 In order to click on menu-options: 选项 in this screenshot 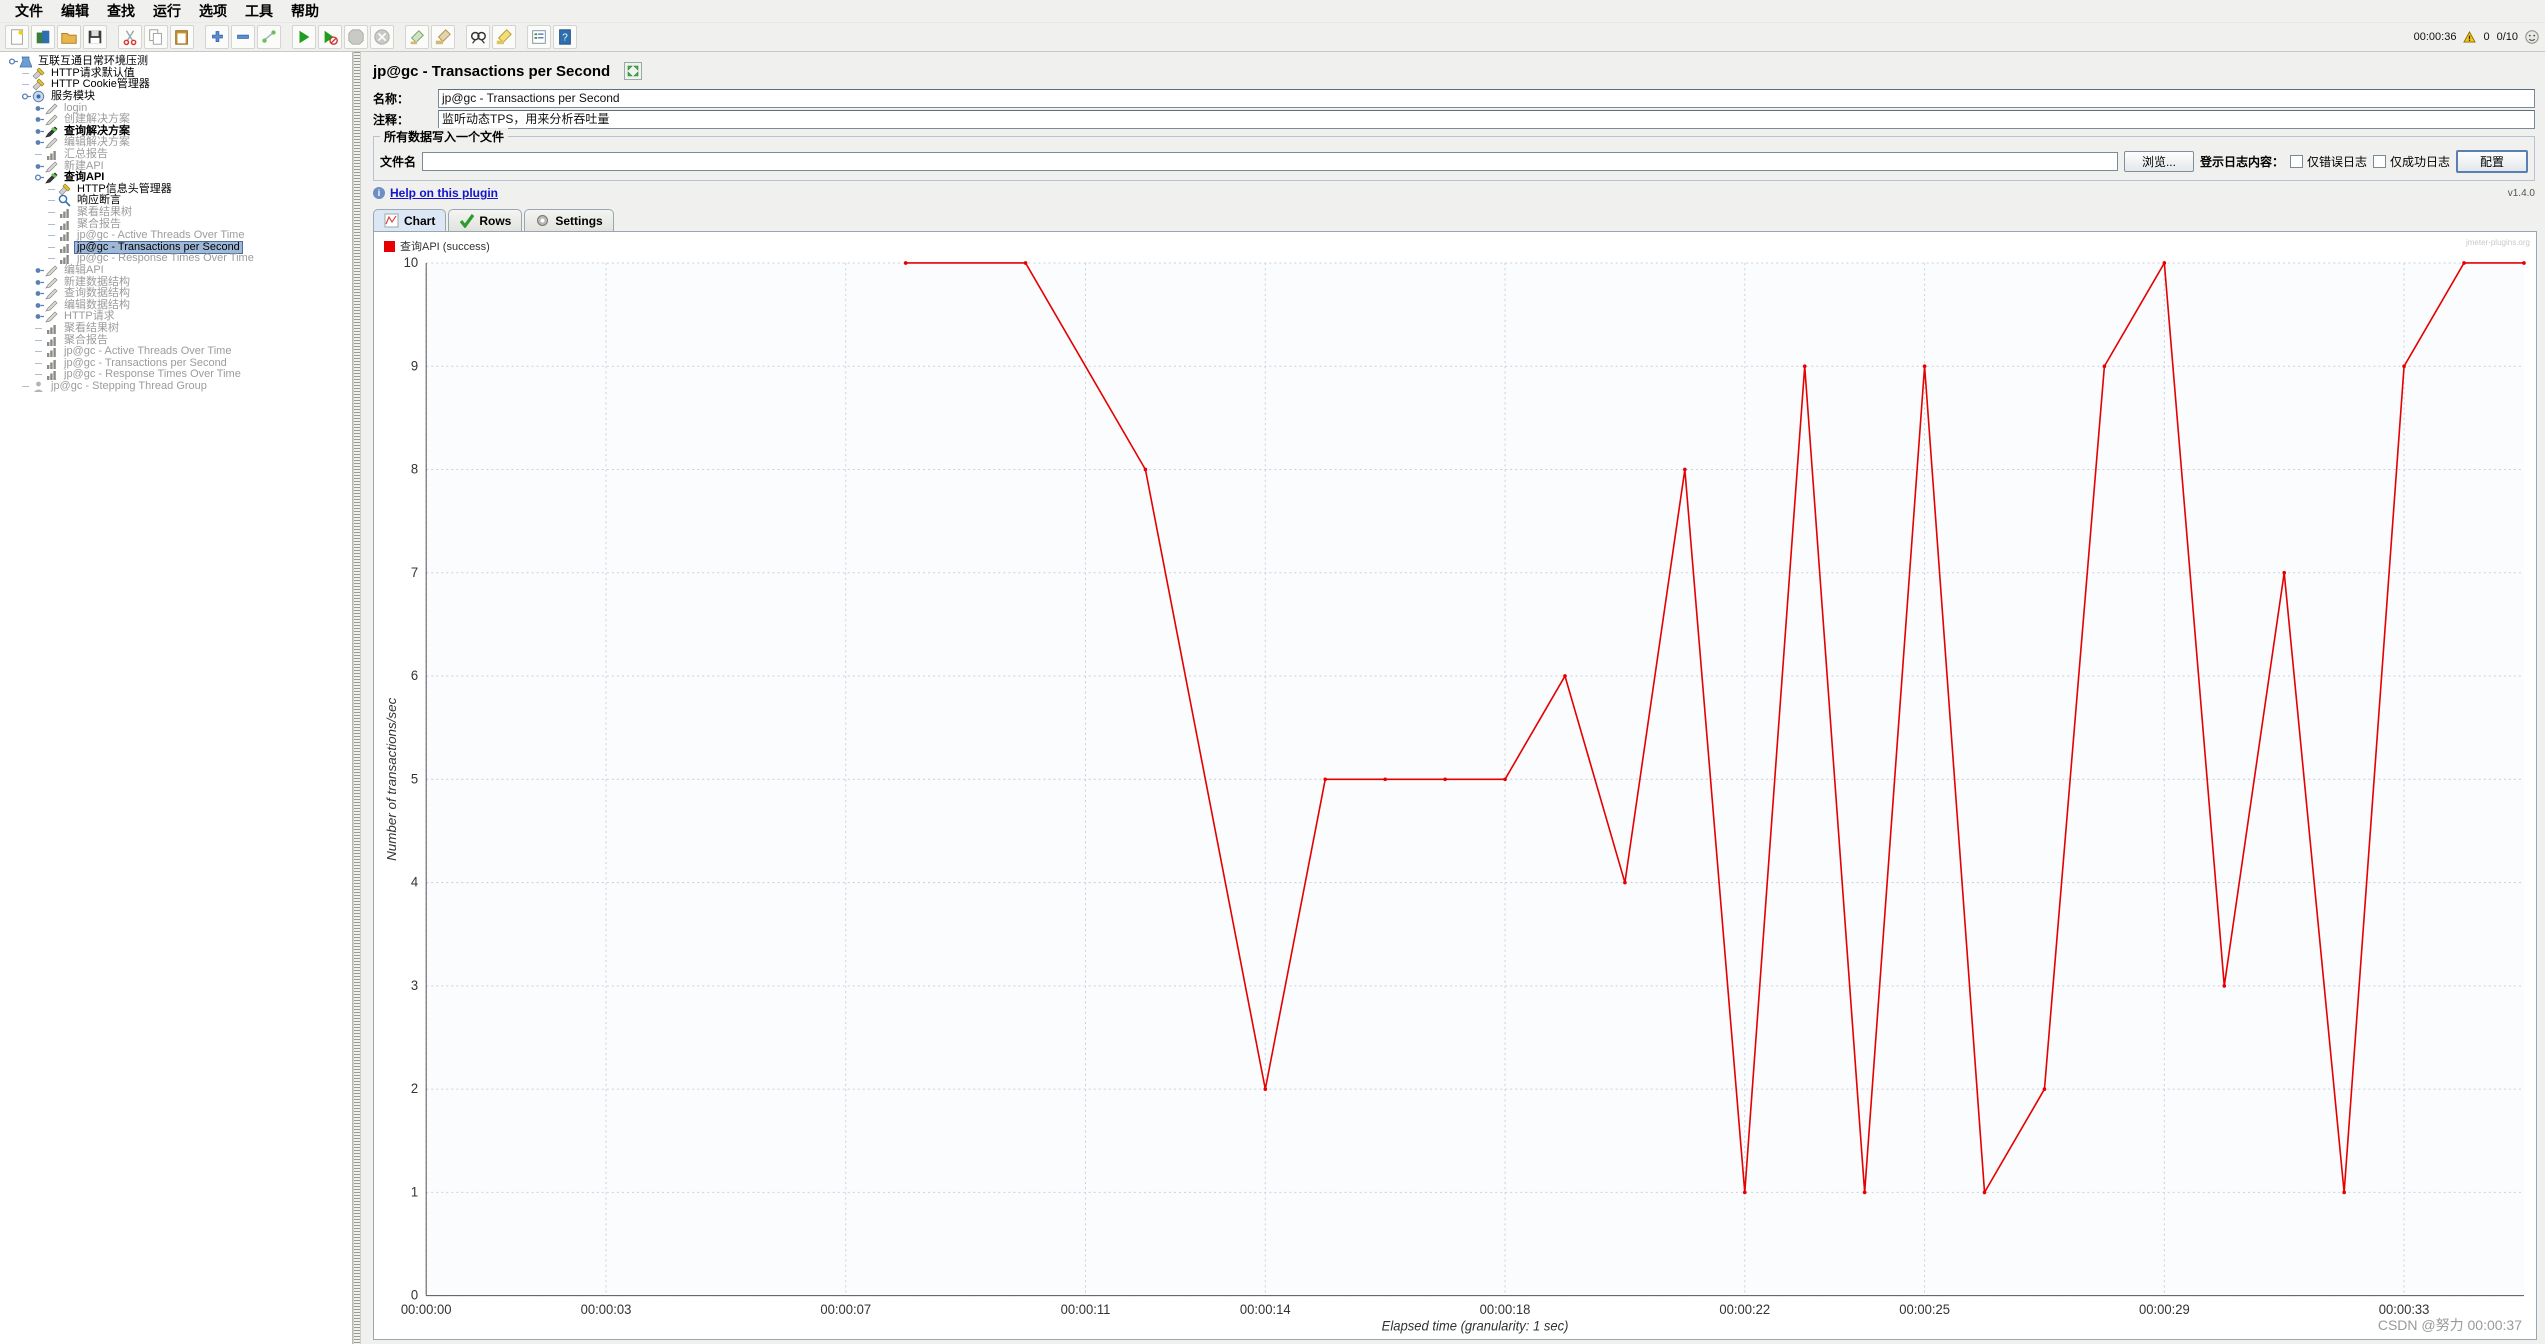, I will do `click(213, 11)`.